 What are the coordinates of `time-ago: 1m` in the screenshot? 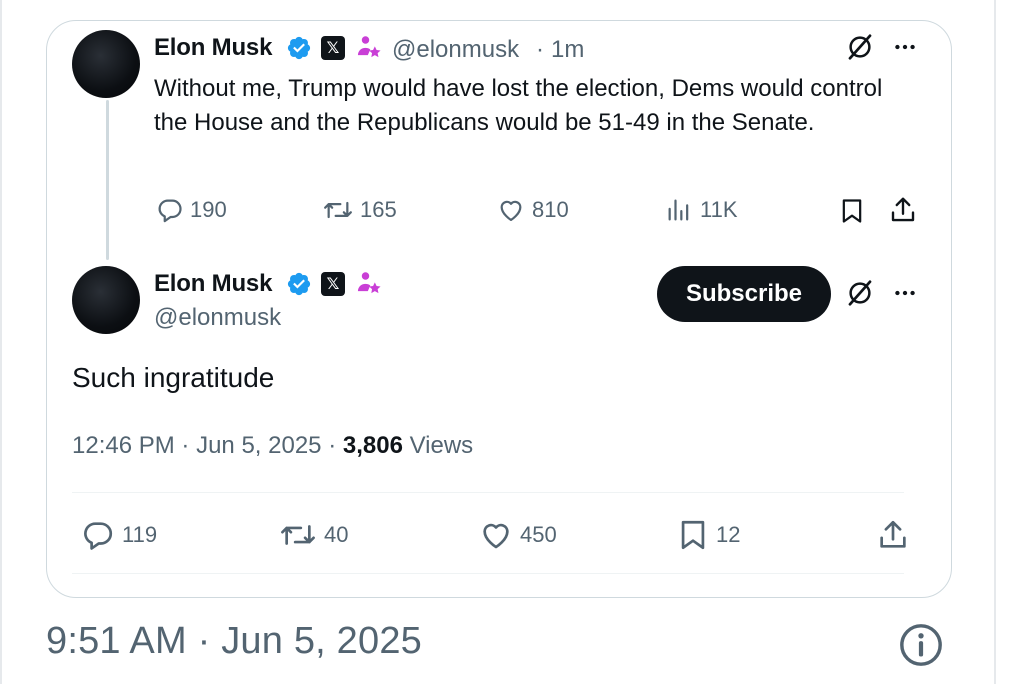 It's located at (567, 50).